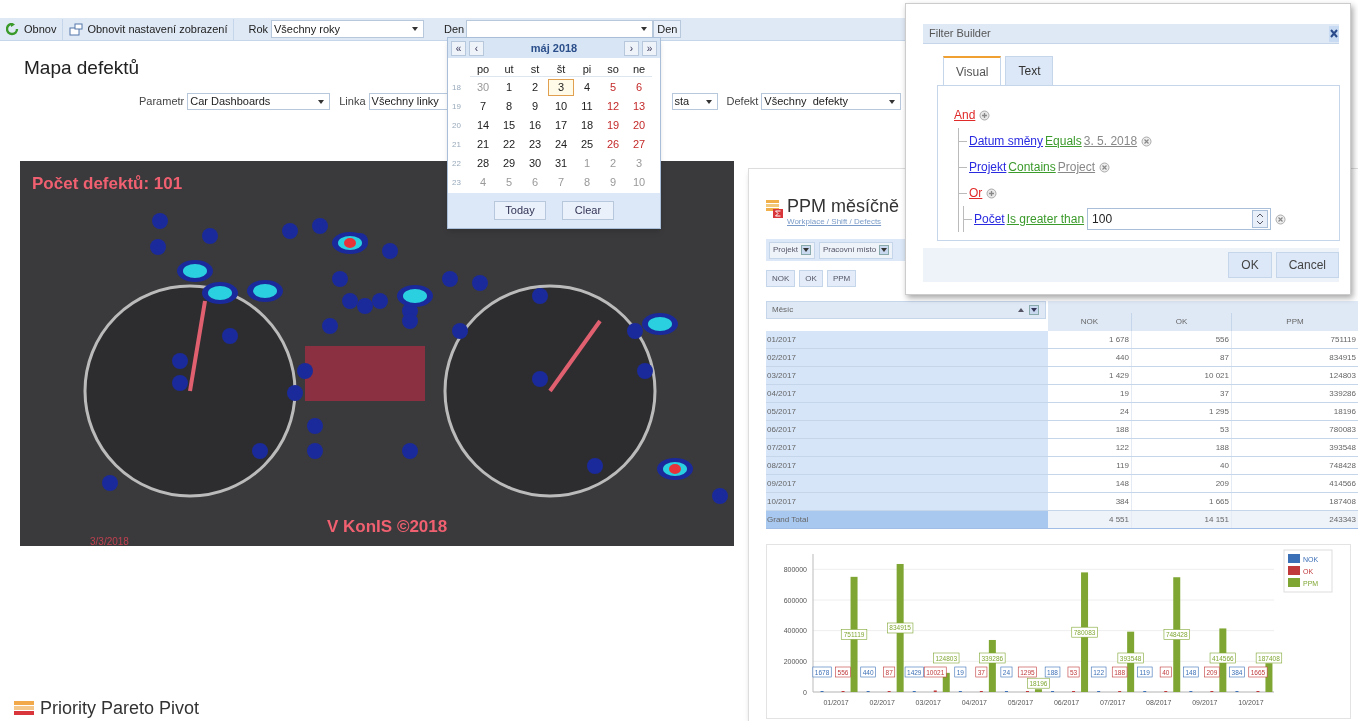 This screenshot has width=1358, height=721. Describe the element at coordinates (24, 708) in the screenshot. I see `table-icon` at that location.